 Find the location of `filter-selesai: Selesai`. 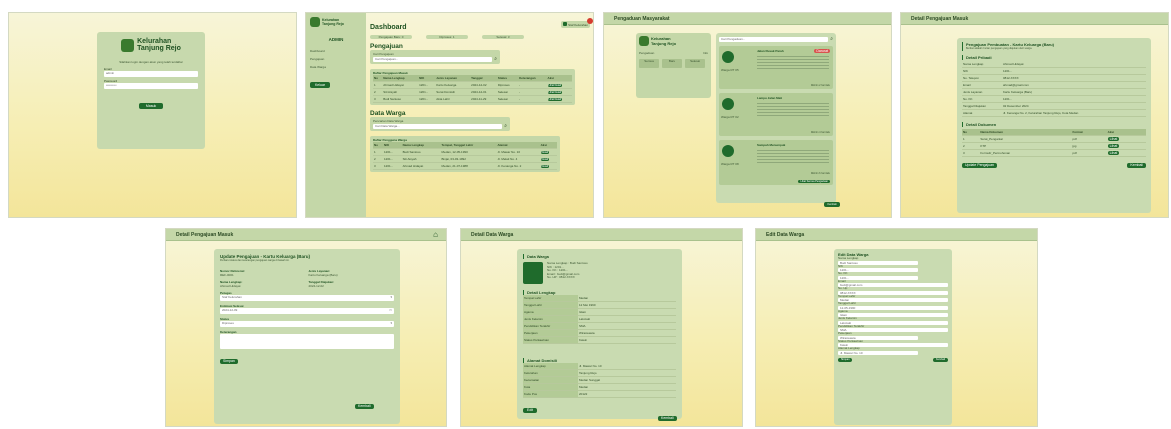

filter-selesai: Selesai is located at coordinates (695, 63).